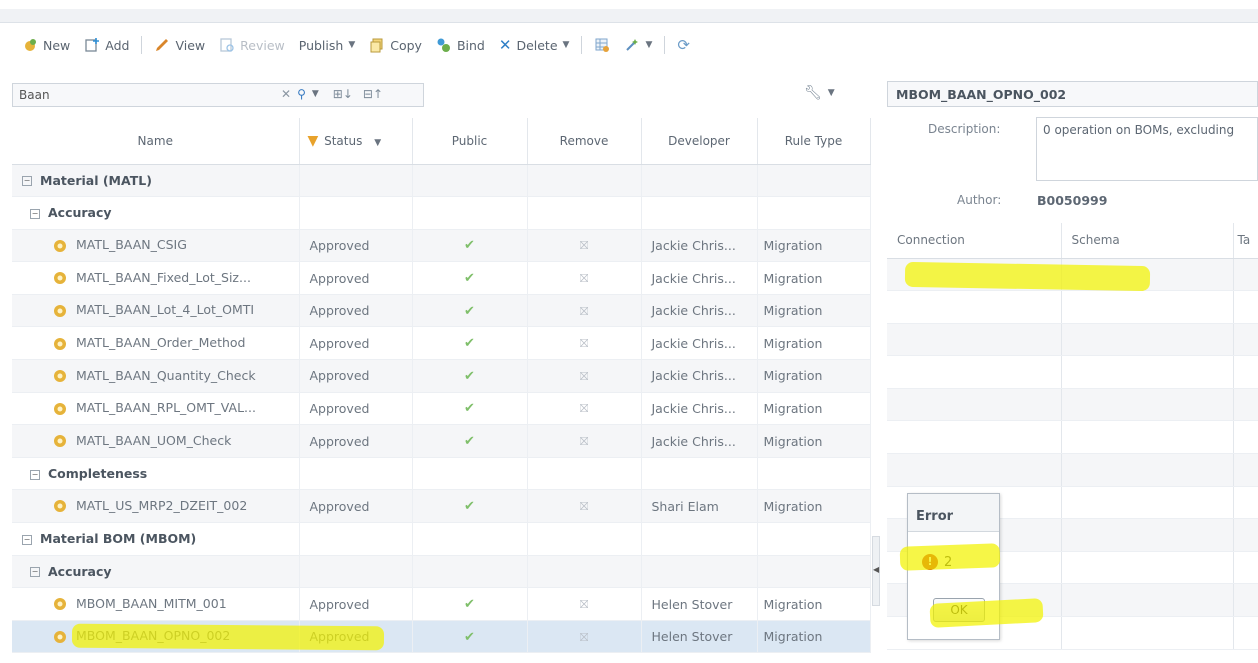 Image resolution: width=1258 pixels, height=663 pixels. What do you see at coordinates (142, 45) in the screenshot?
I see `toolbar-separator` at bounding box center [142, 45].